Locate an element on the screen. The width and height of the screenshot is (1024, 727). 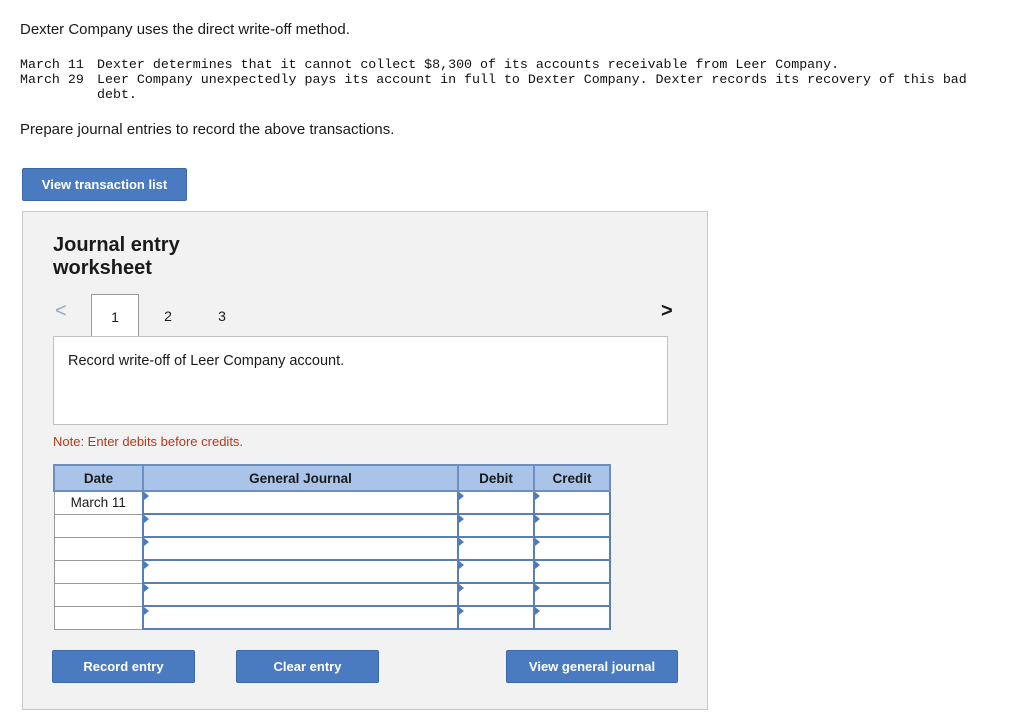
table-row: March 11 is located at coordinates (332, 502).